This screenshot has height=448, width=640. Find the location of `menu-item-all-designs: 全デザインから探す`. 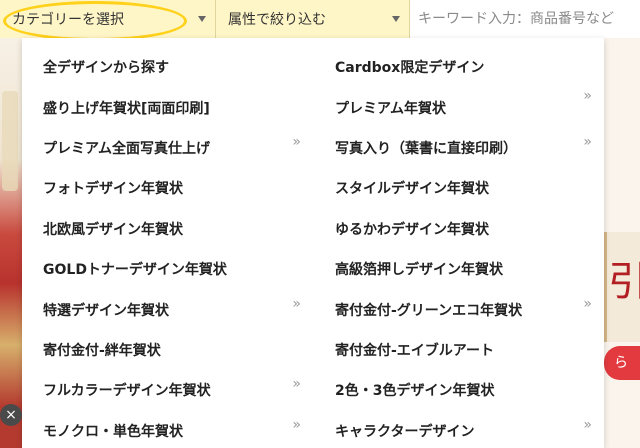

menu-item-all-designs: 全デザインから探す is located at coordinates (106, 67).